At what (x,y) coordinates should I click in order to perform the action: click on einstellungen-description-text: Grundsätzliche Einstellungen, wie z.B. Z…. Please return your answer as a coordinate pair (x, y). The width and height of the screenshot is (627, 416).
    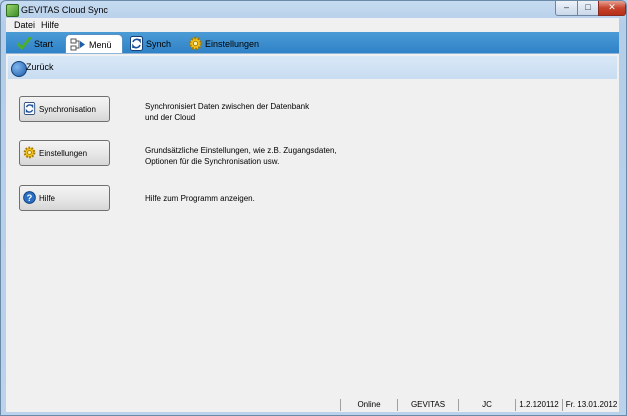
    Looking at the image, I should click on (241, 156).